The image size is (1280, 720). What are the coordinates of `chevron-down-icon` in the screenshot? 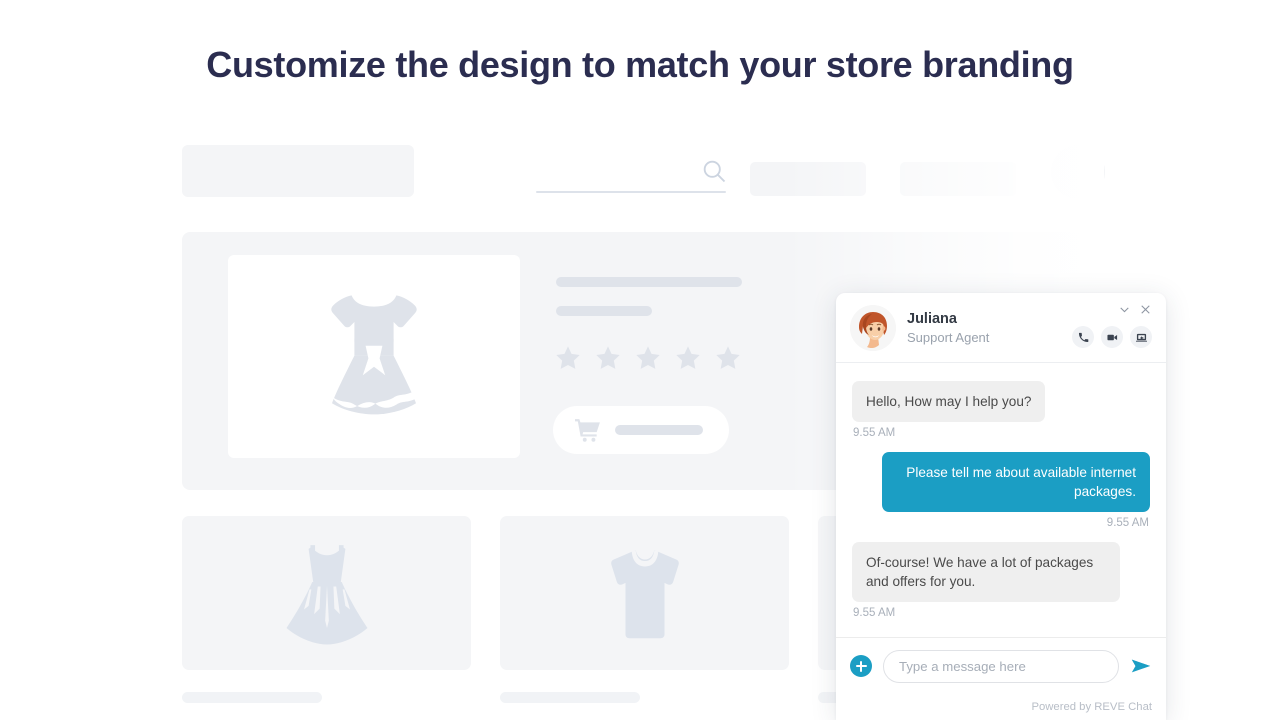 It's located at (1124, 309).